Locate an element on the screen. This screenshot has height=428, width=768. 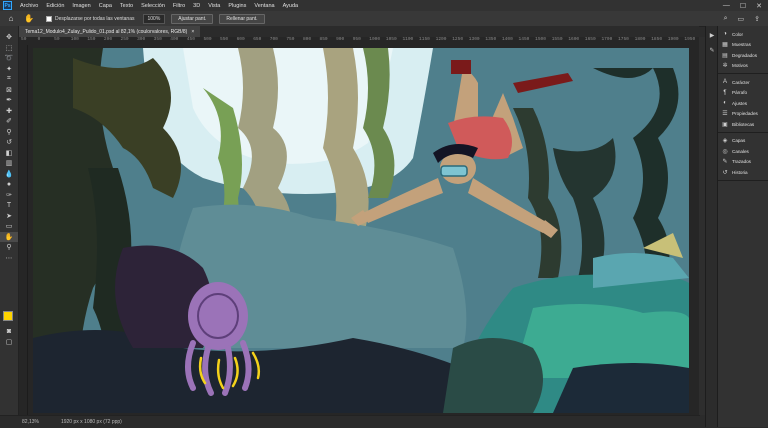
gradients-icon: ▤ is located at coordinates (725, 55).